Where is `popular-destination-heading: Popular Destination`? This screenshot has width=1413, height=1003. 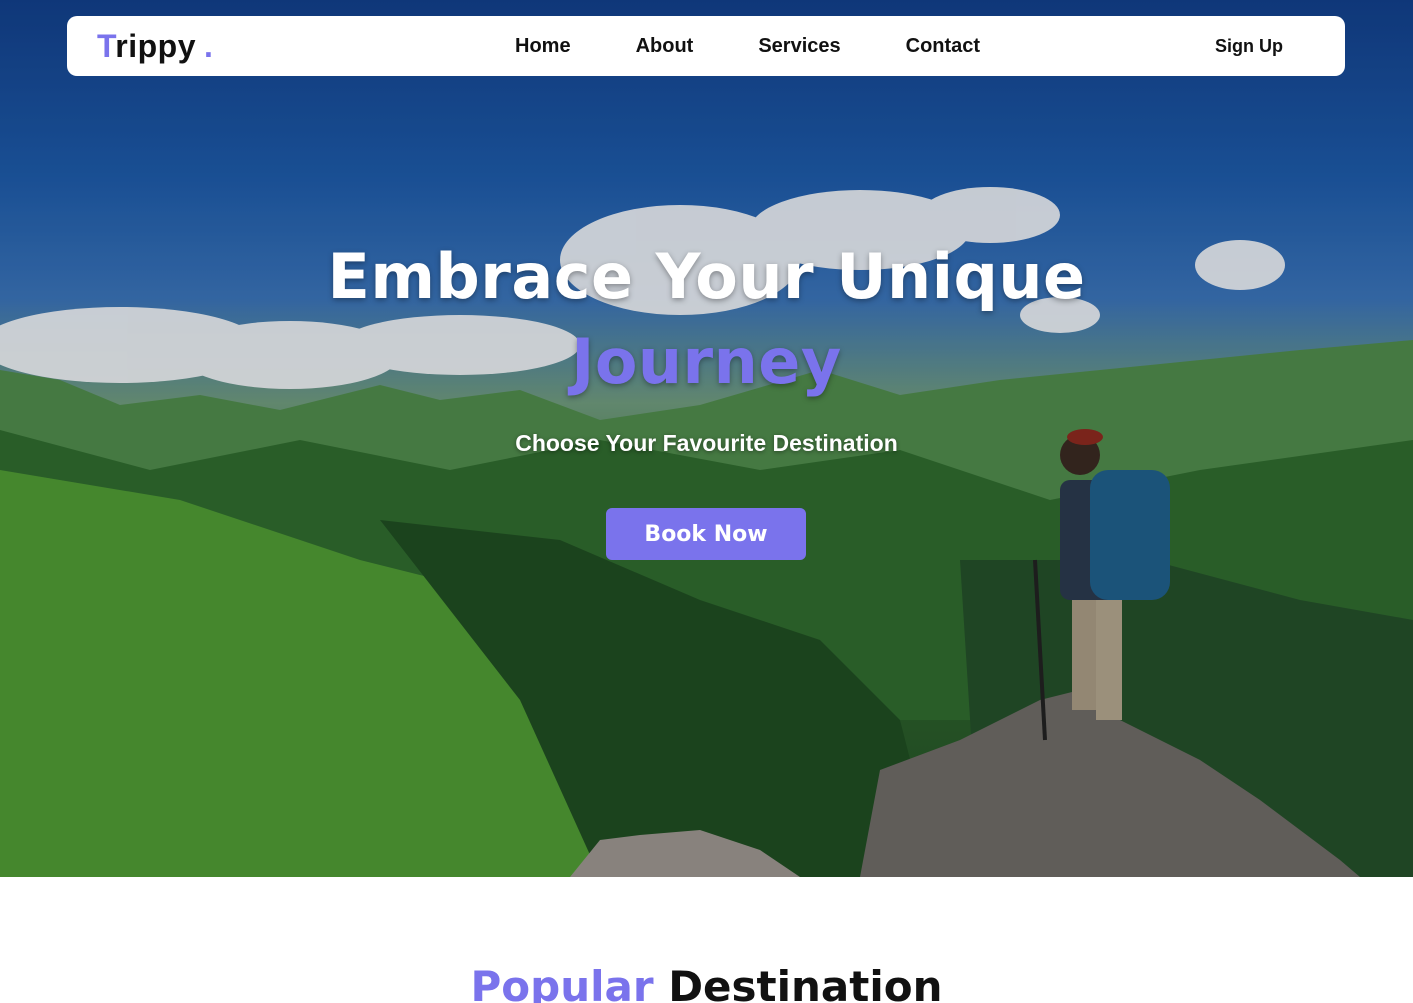
popular-destination-heading: Popular Destination is located at coordinates (706, 982).